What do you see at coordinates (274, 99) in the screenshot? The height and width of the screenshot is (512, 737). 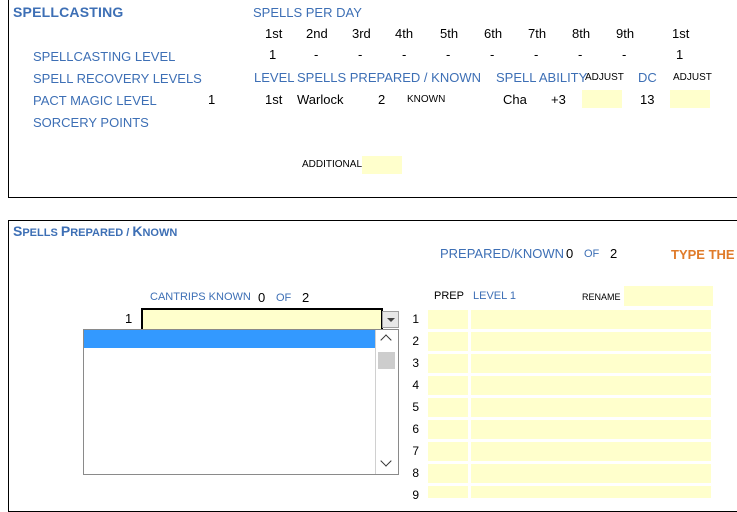 I see `class-level: 1st` at bounding box center [274, 99].